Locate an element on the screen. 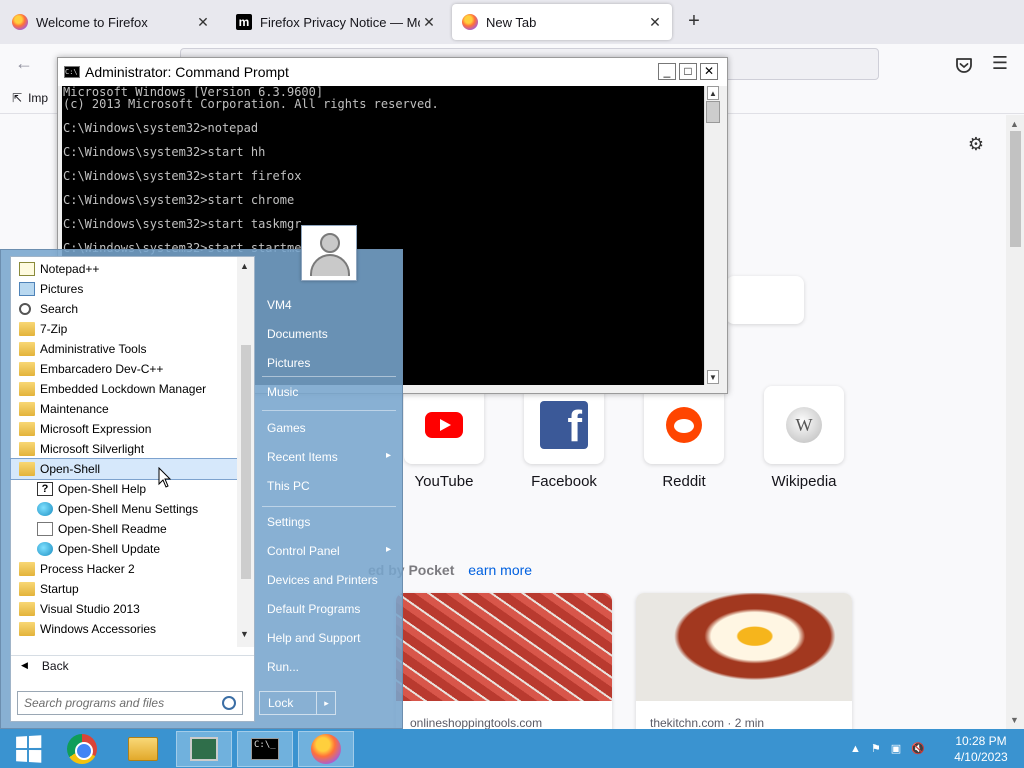 Image resolution: width=1024 pixels, height=768 pixels. chrome-taskbar-button is located at coordinates (82, 749).